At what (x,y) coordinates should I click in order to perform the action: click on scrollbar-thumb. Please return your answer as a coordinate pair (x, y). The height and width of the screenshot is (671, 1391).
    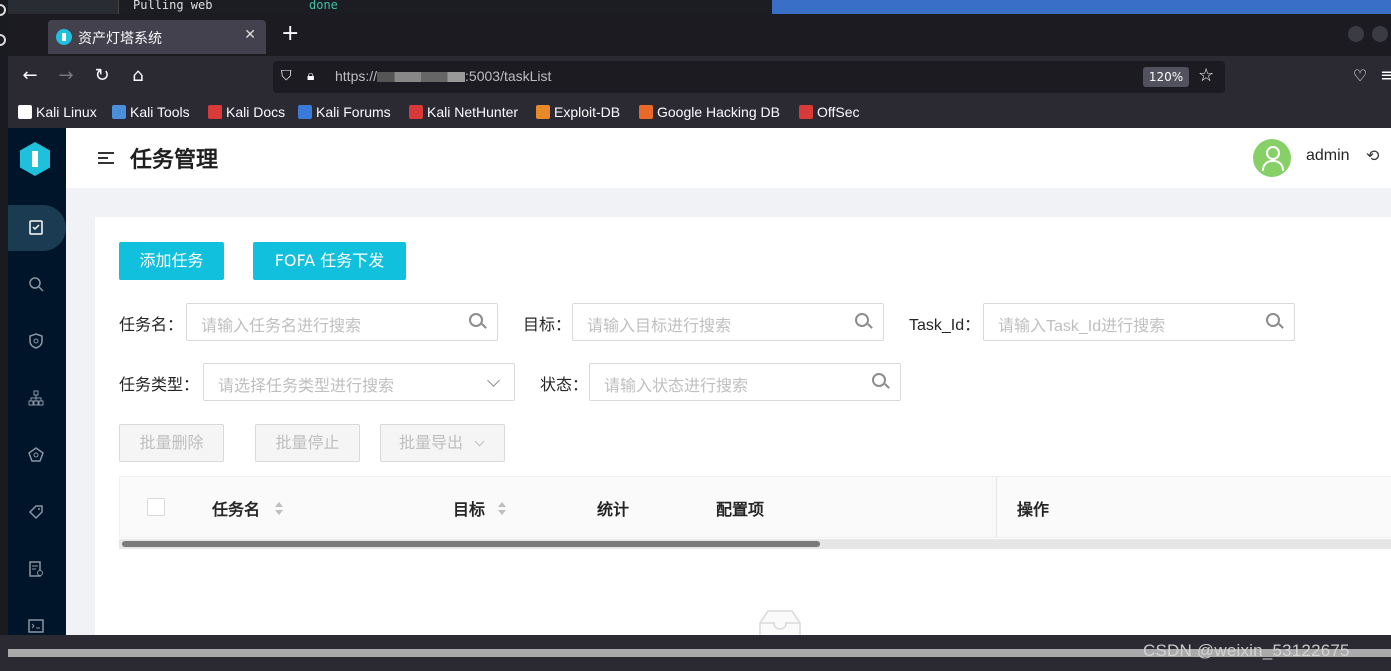
    Looking at the image, I should click on (471, 544).